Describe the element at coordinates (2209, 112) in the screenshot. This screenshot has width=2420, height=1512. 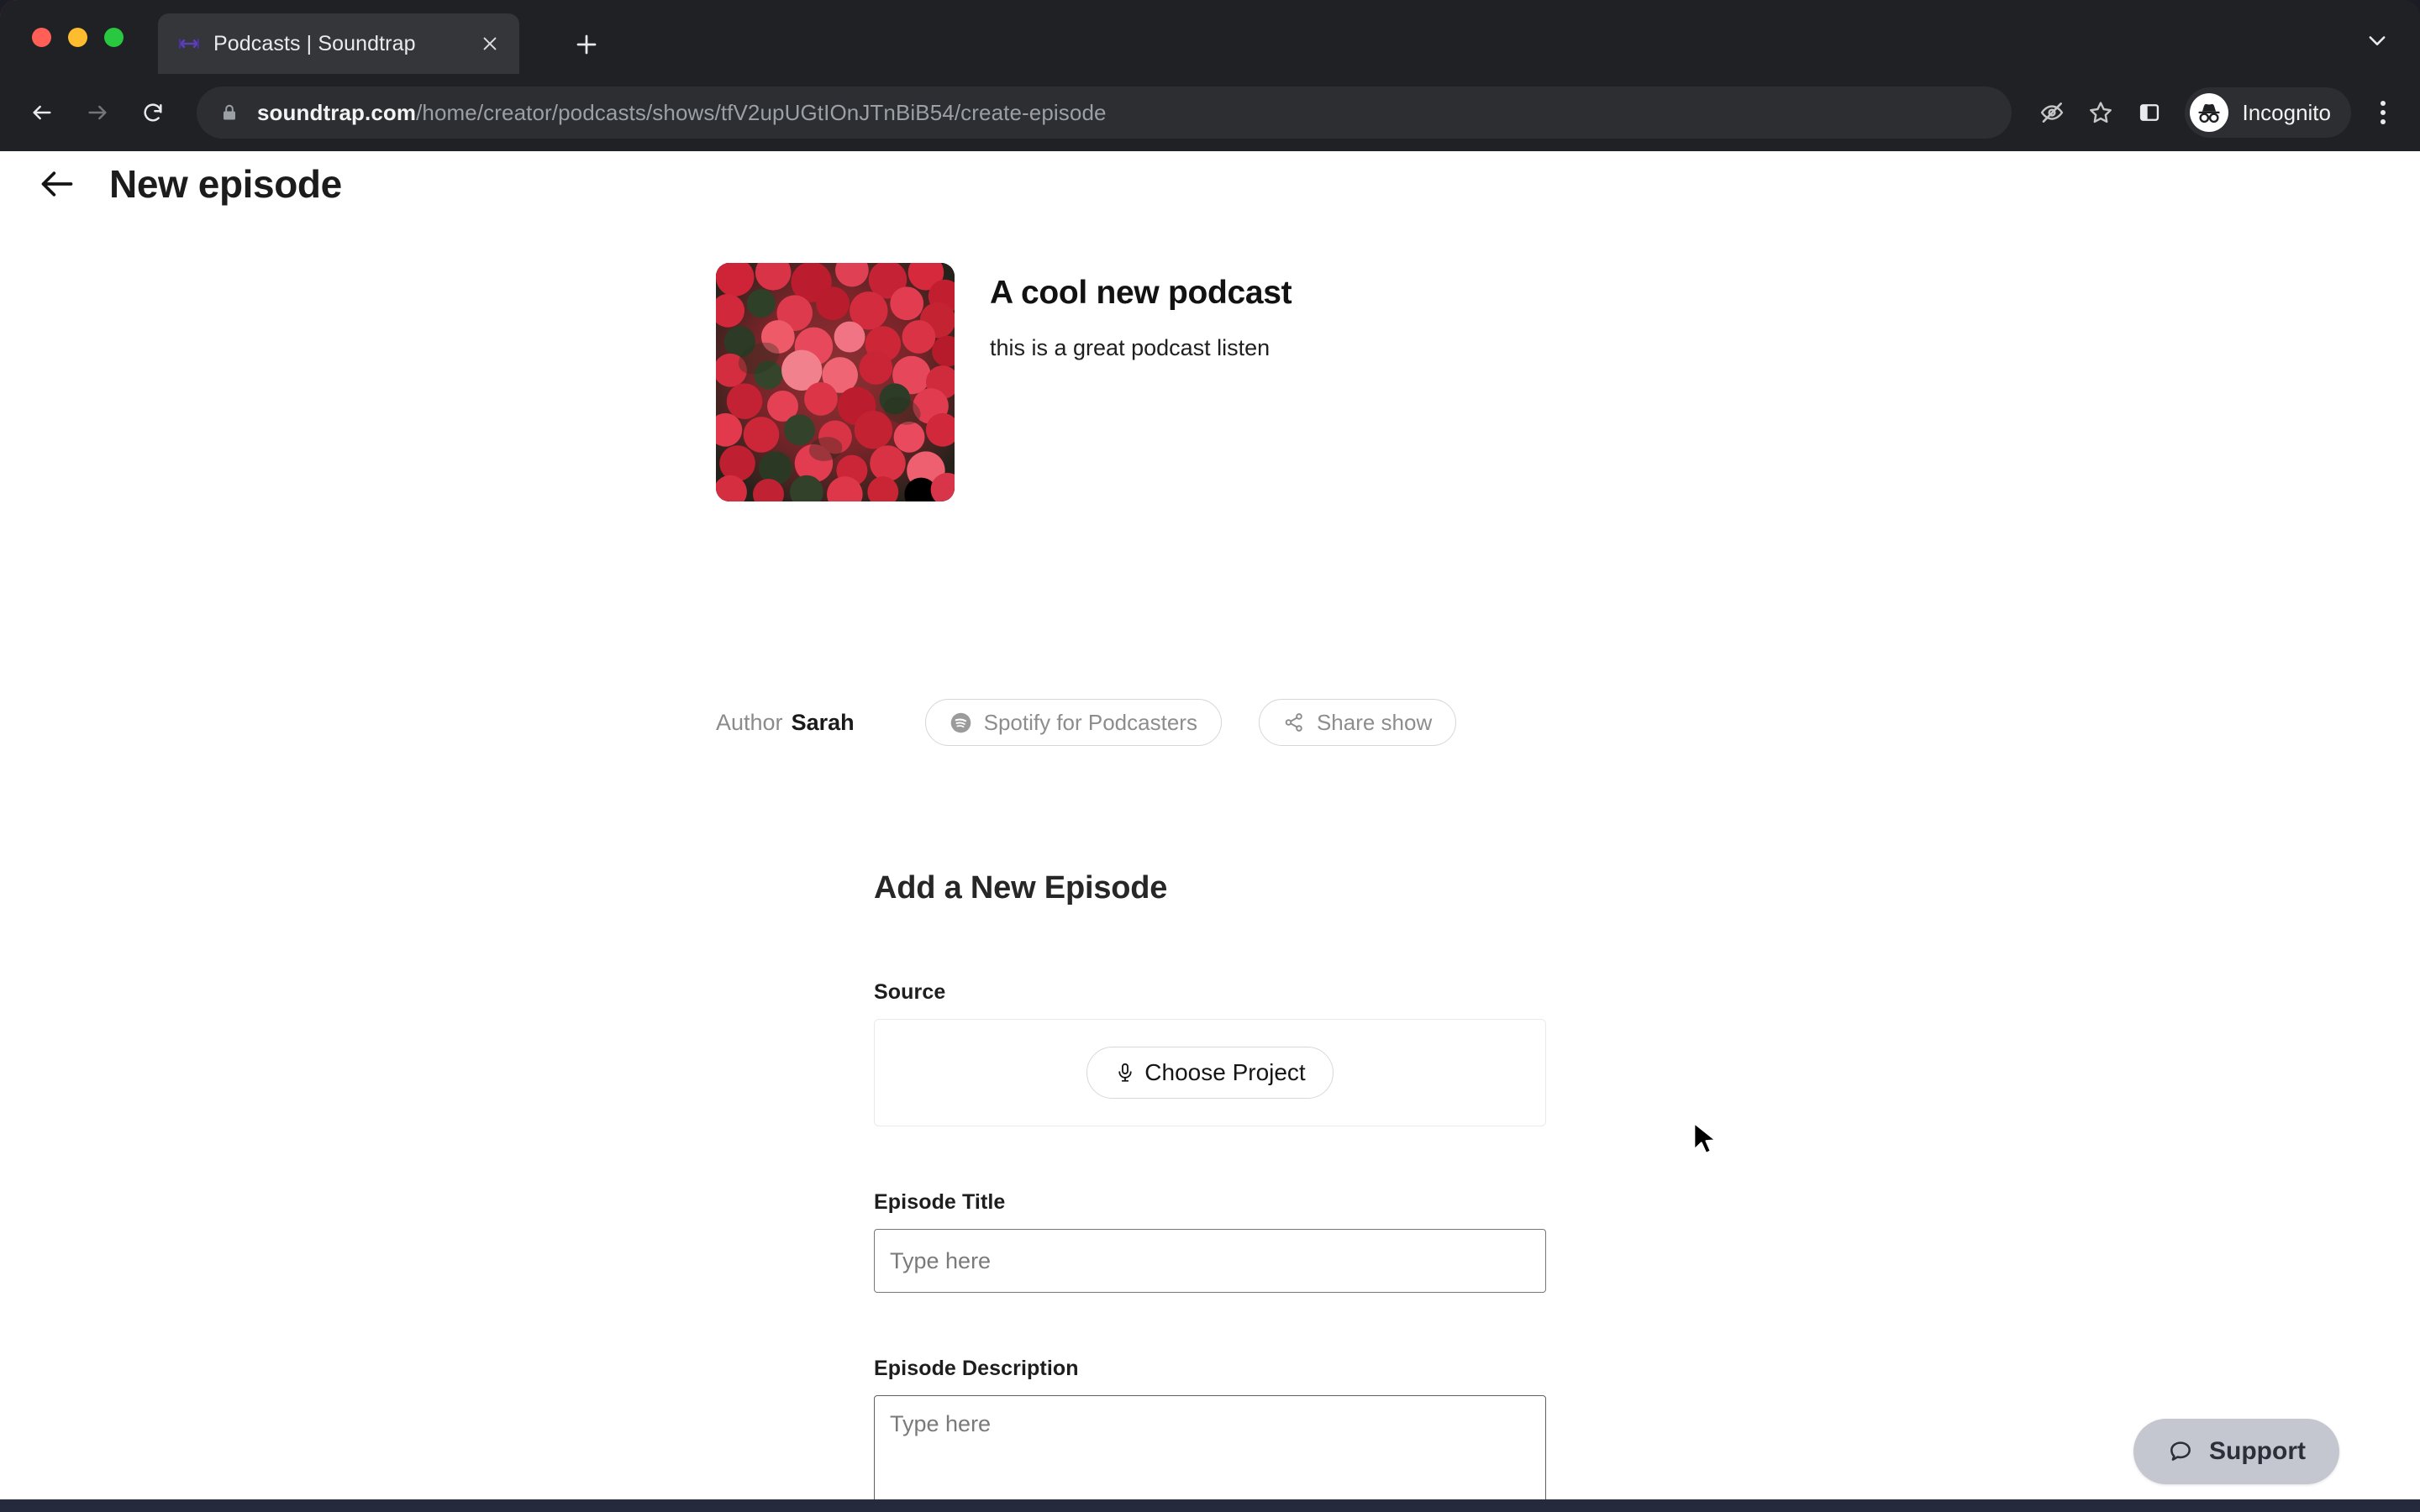
I see `incognito-hat-glasses-icon` at that location.